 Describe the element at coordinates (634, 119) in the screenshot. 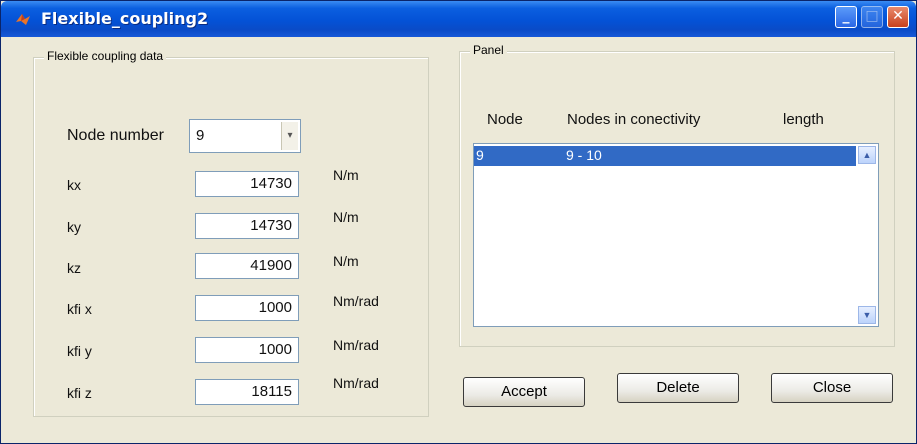

I see `column-header-connectivity: Nodes in conectivity` at that location.